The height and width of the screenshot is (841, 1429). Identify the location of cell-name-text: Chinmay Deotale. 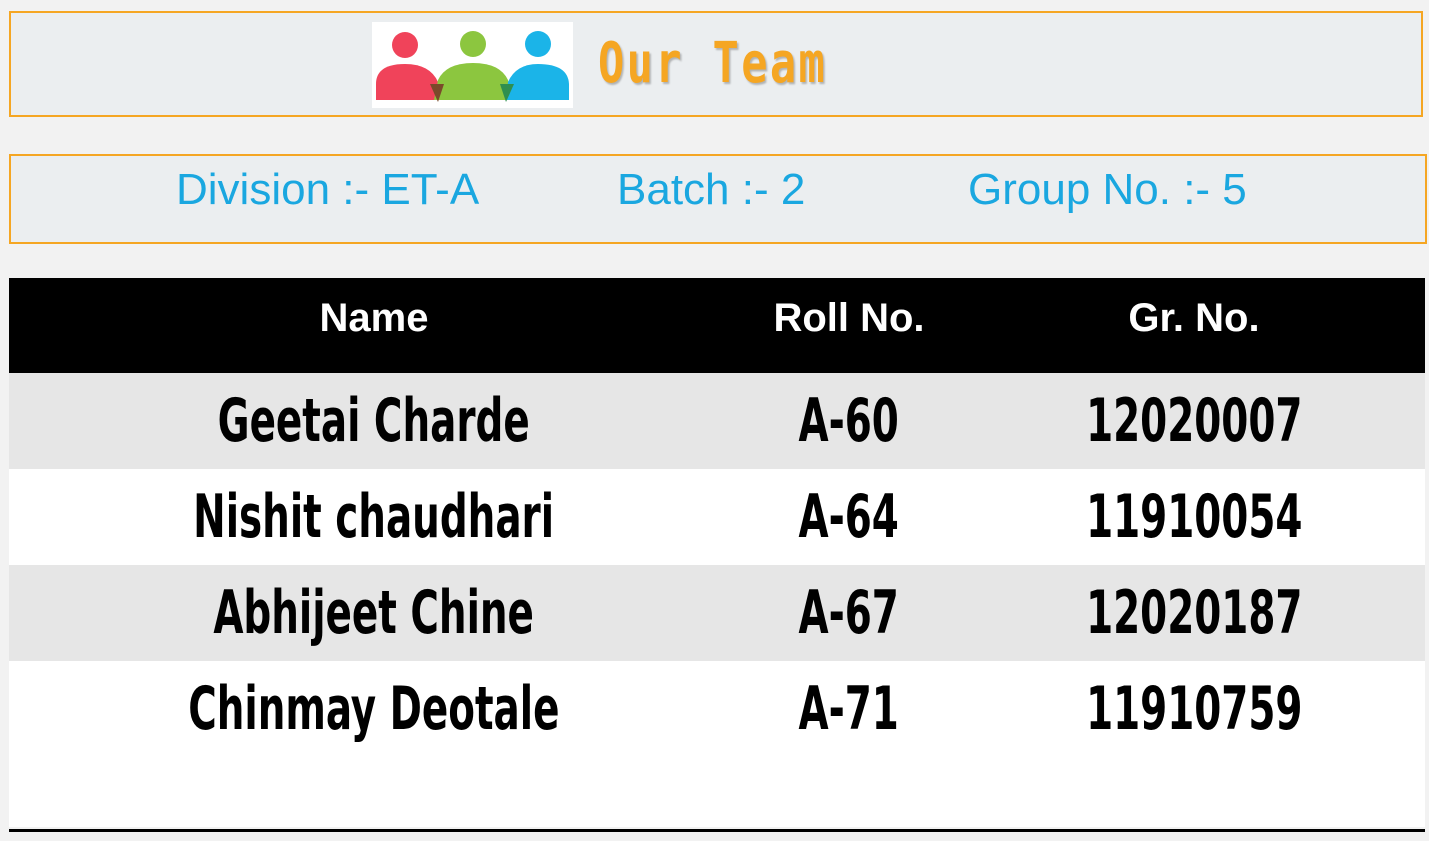
(374, 709).